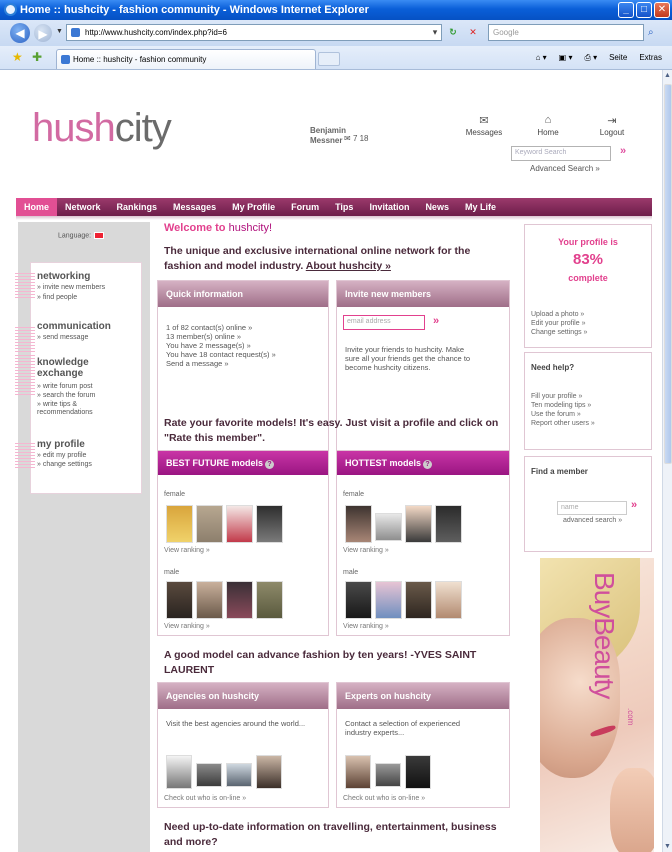  I want to click on upload-photo-link: Upload a photo », so click(557, 315).